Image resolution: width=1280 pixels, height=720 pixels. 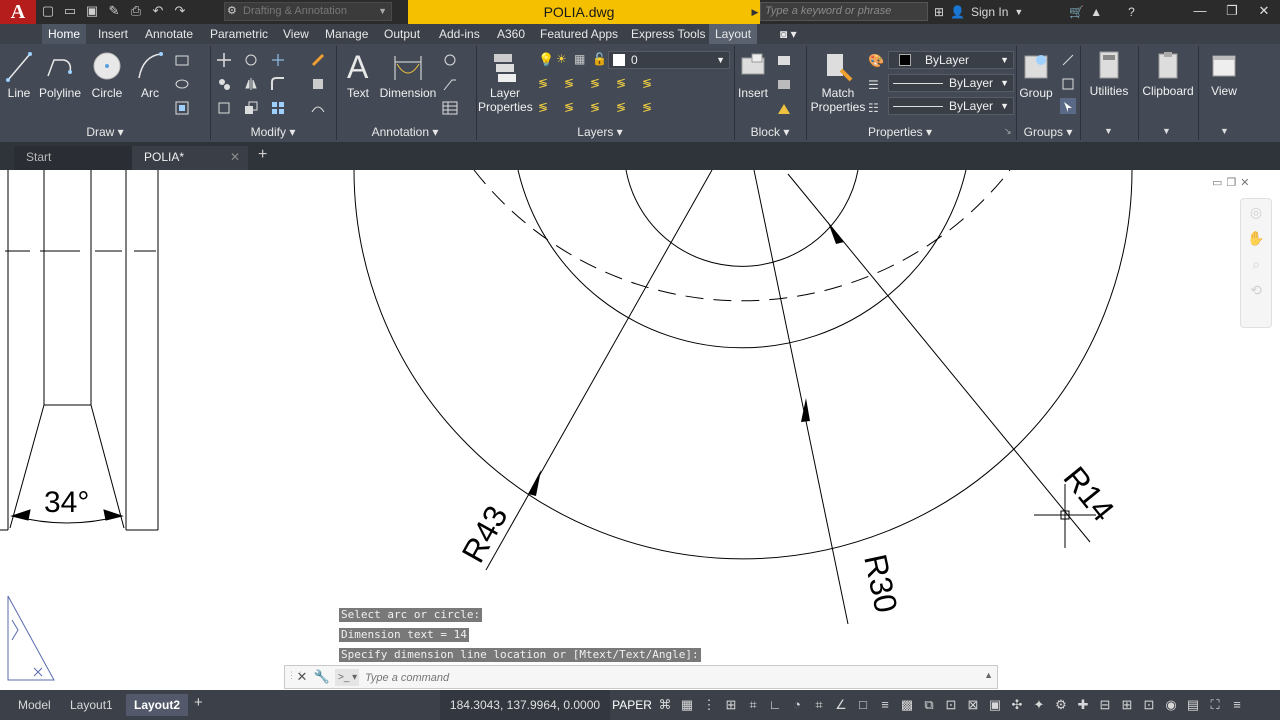 I want to click on coordinate-readout: 184.3043, 137.9964, 0.0000, so click(x=525, y=705).